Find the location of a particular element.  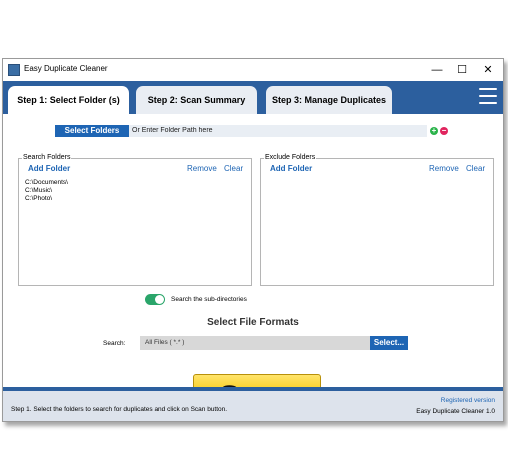

close-button: ✕ is located at coordinates (488, 70).